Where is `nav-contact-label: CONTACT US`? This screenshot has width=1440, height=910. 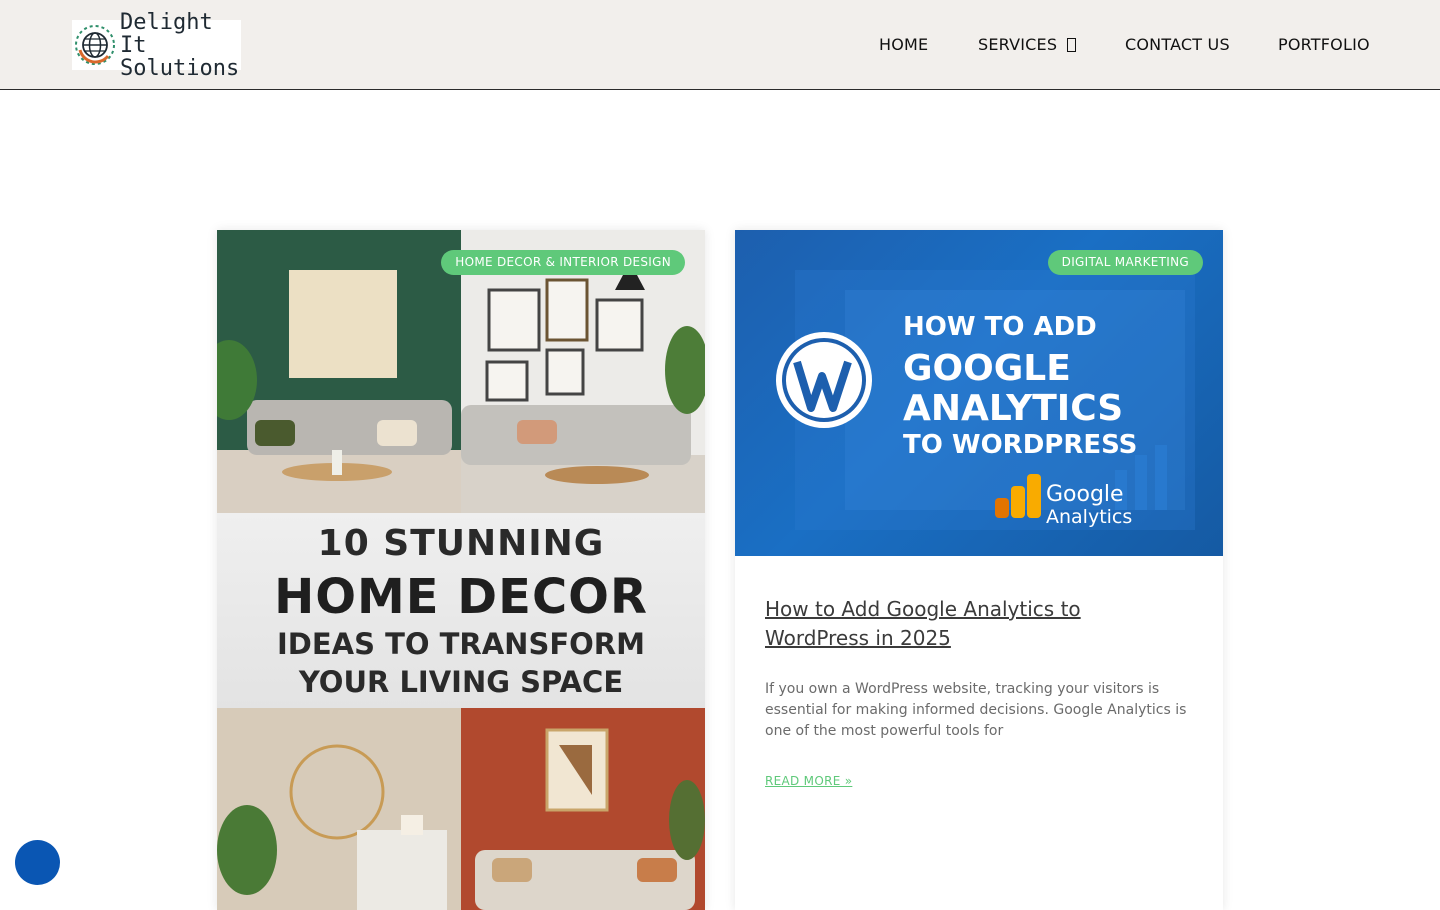
nav-contact-label: CONTACT US is located at coordinates (1177, 44).